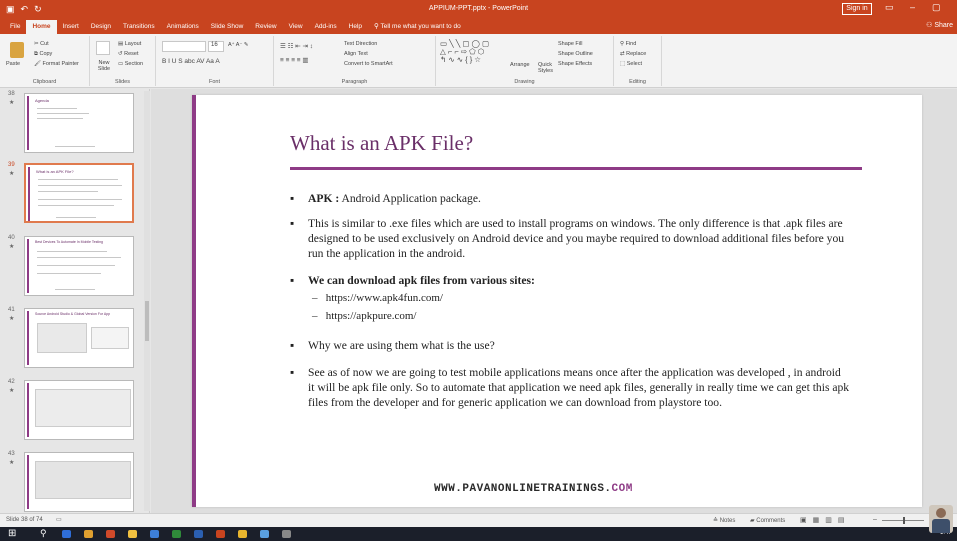 This screenshot has width=957, height=541. What do you see at coordinates (355, 27) in the screenshot?
I see `tab-help: Help` at bounding box center [355, 27].